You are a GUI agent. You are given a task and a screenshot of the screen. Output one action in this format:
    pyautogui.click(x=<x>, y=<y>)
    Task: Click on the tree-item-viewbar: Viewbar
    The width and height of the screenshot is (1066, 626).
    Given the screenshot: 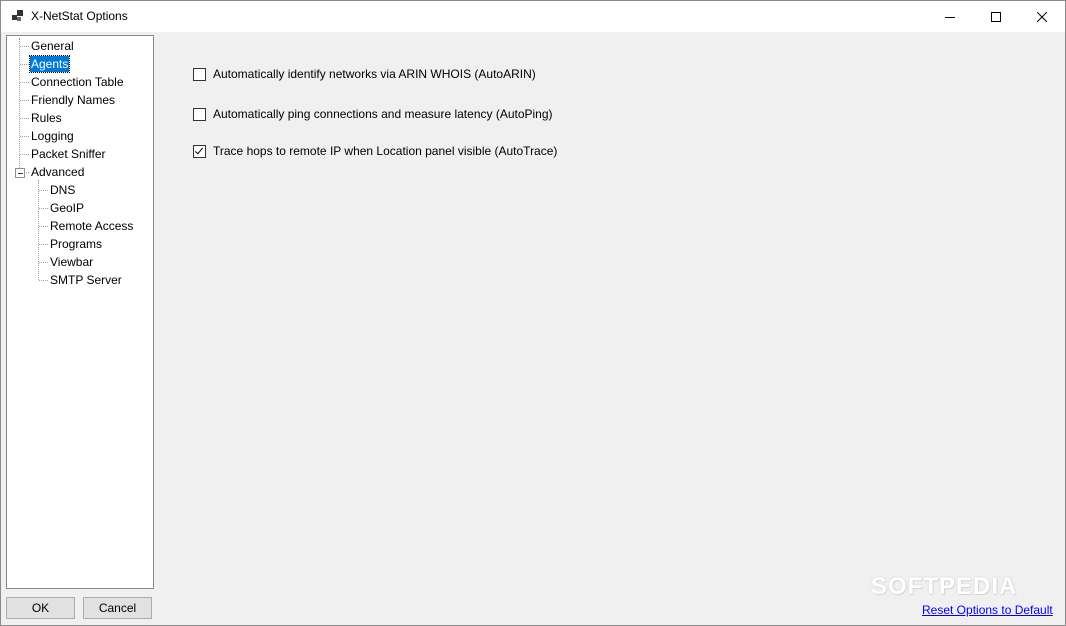 What is the action you would take?
    pyautogui.click(x=71, y=262)
    